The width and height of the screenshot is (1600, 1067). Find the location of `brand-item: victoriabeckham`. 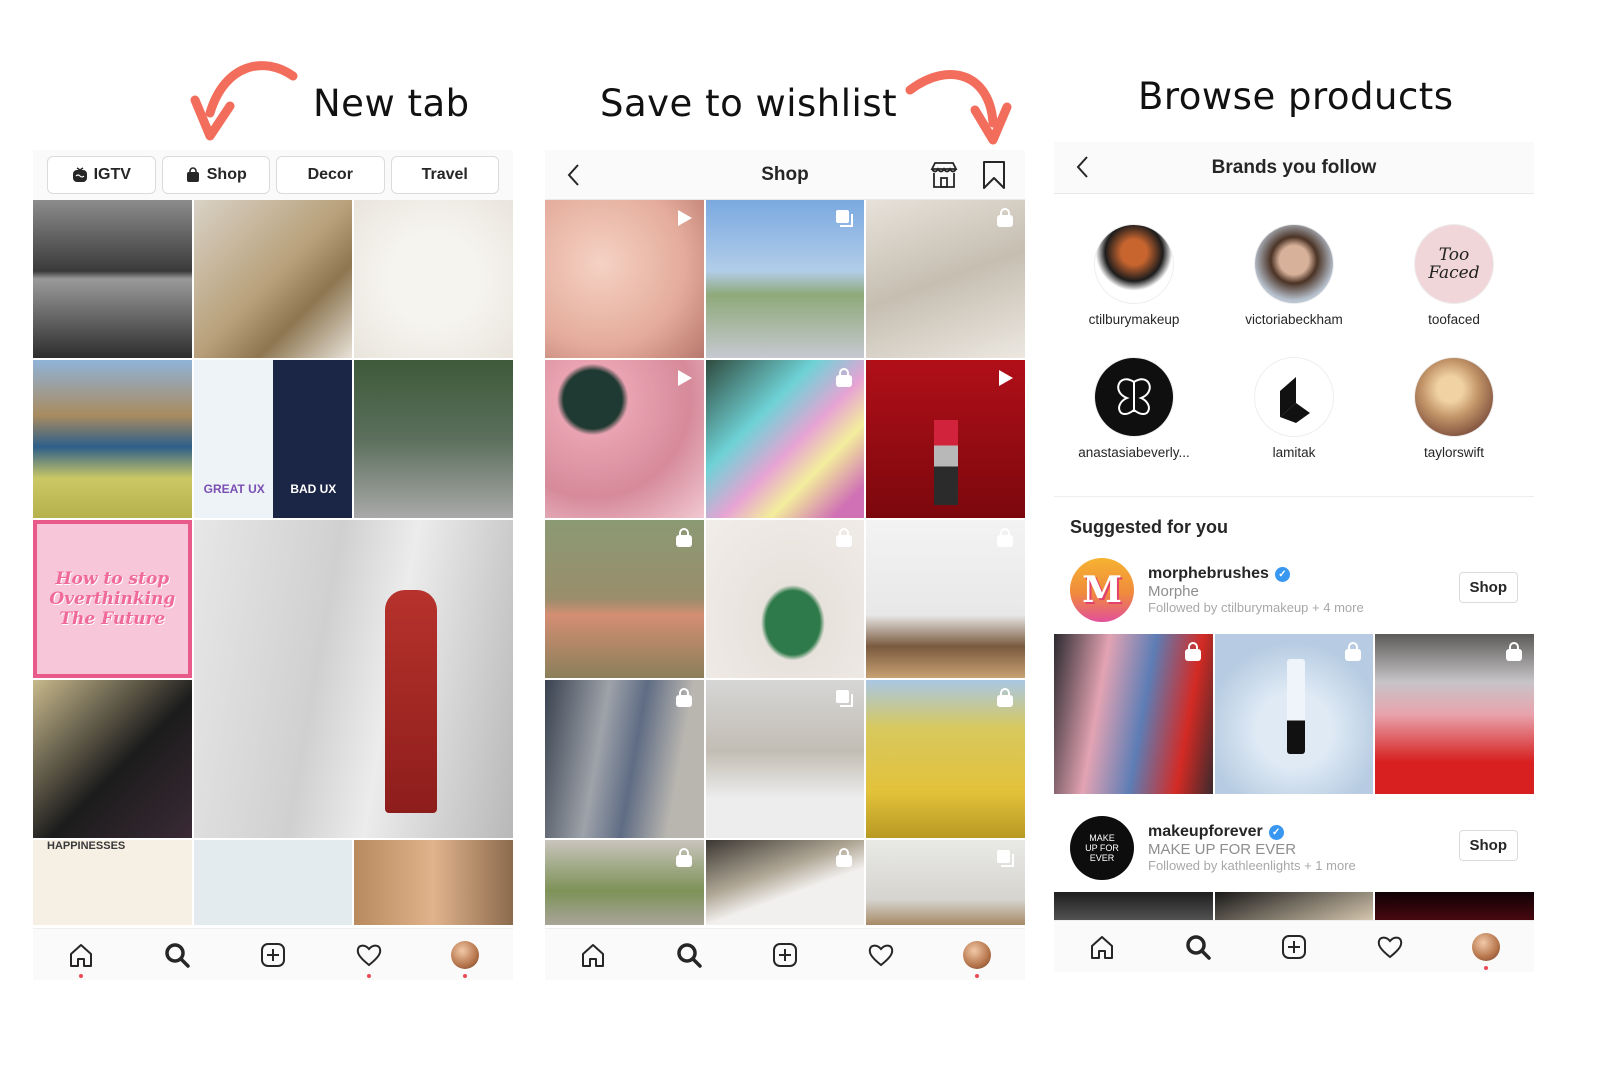

brand-item: victoriabeckham is located at coordinates (1294, 275).